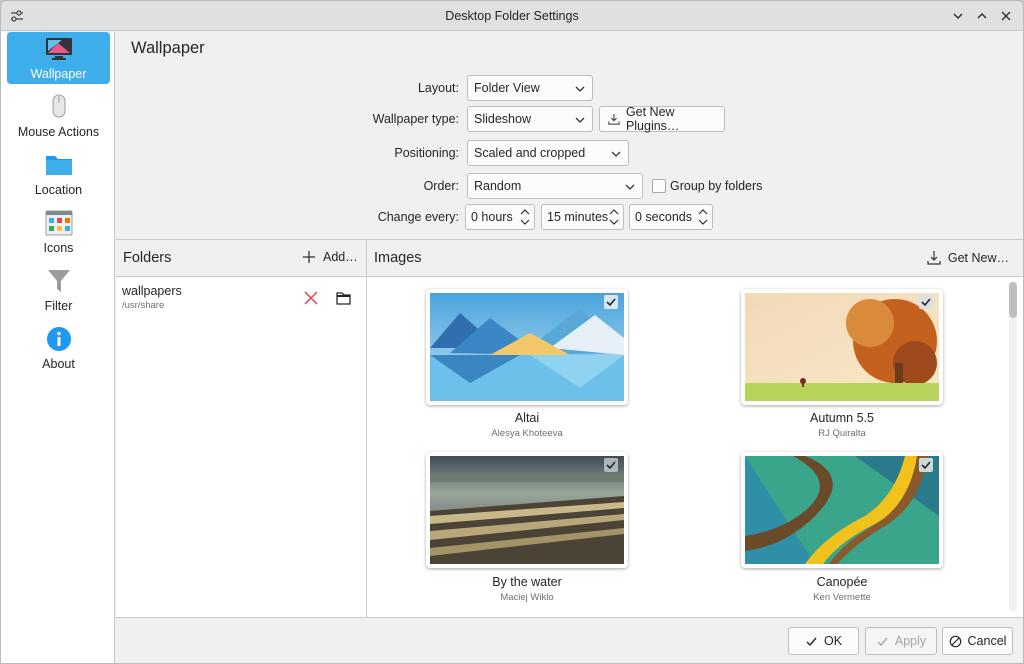  Describe the element at coordinates (842, 347) in the screenshot. I see `wallpaper-thumbnail-autumn` at that location.